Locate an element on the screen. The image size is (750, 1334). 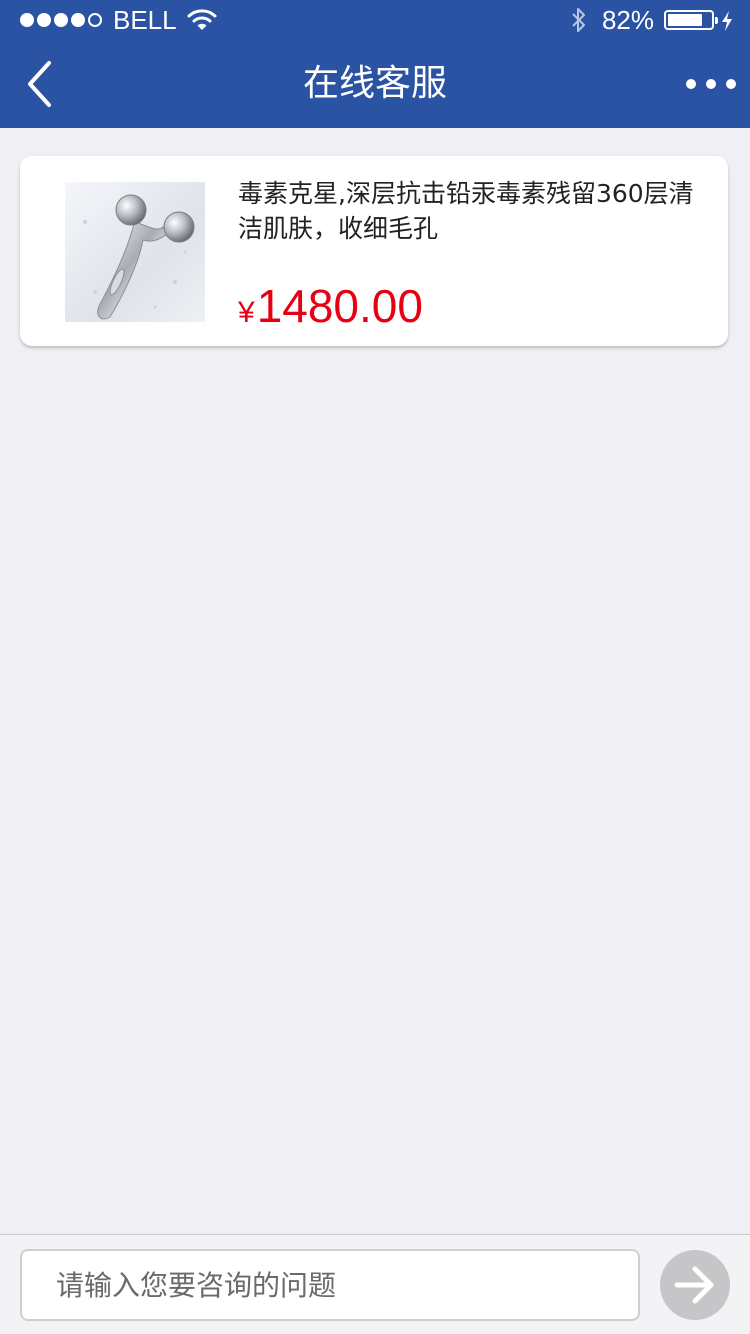
product-title: 毒素克星,深层抗击铅汞毒素残留360层清洁肌肤，收细毛孔 is located at coordinates (466, 211).